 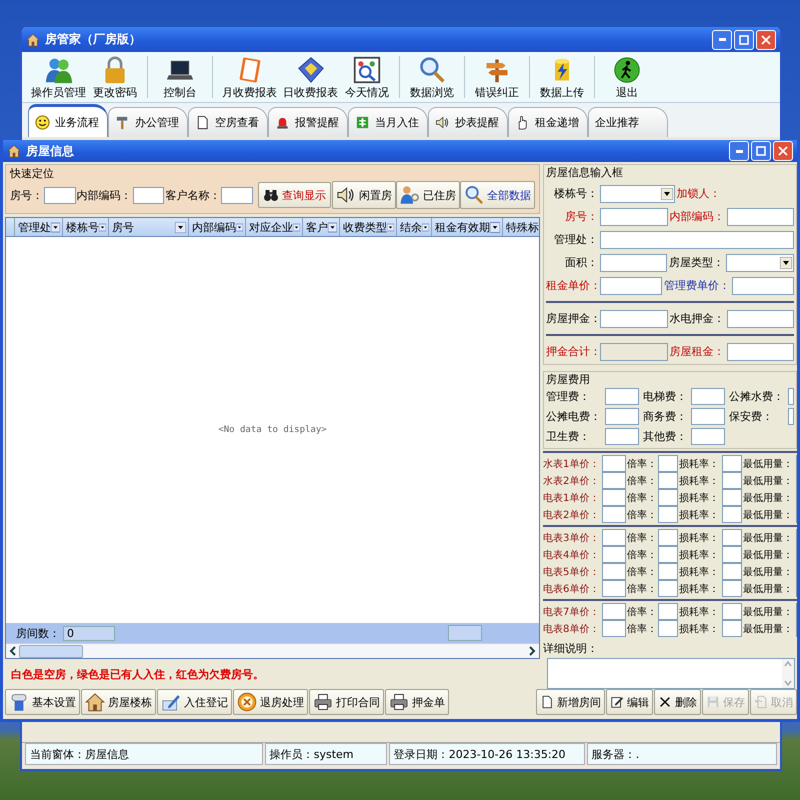 I want to click on vertical-scrollbar, so click(x=788, y=673).